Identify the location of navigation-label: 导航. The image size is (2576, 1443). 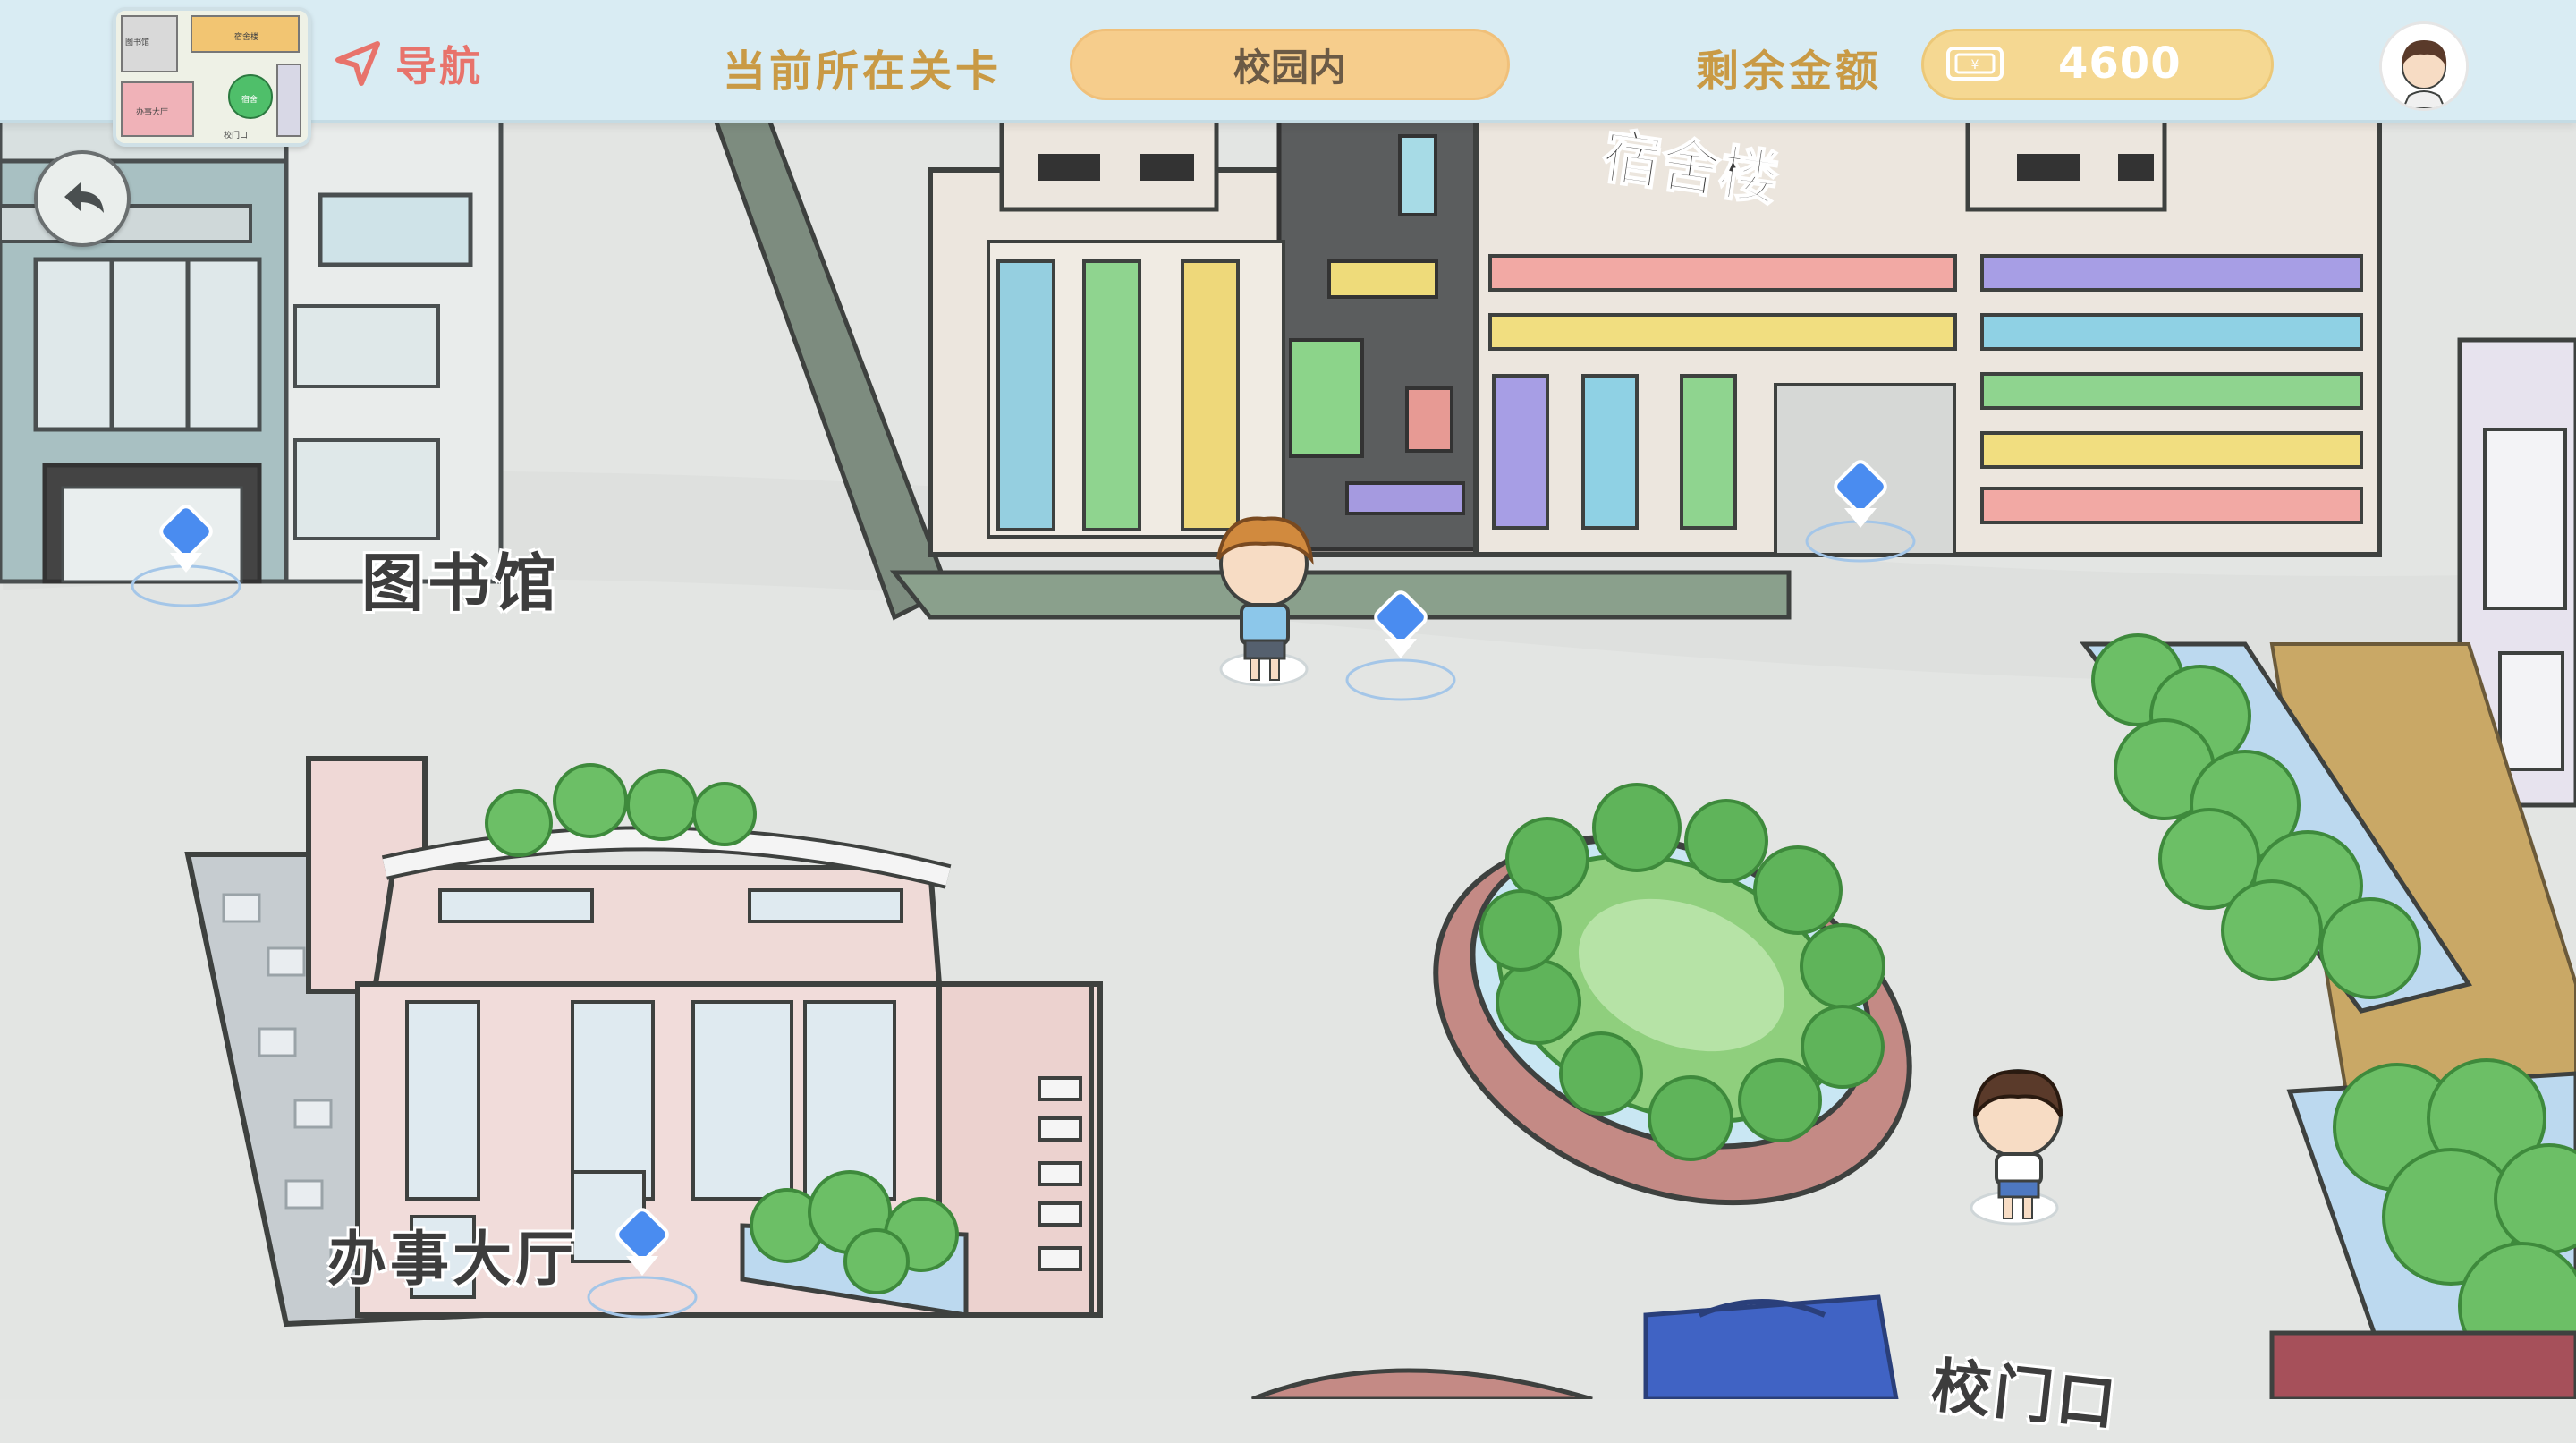
(439, 66).